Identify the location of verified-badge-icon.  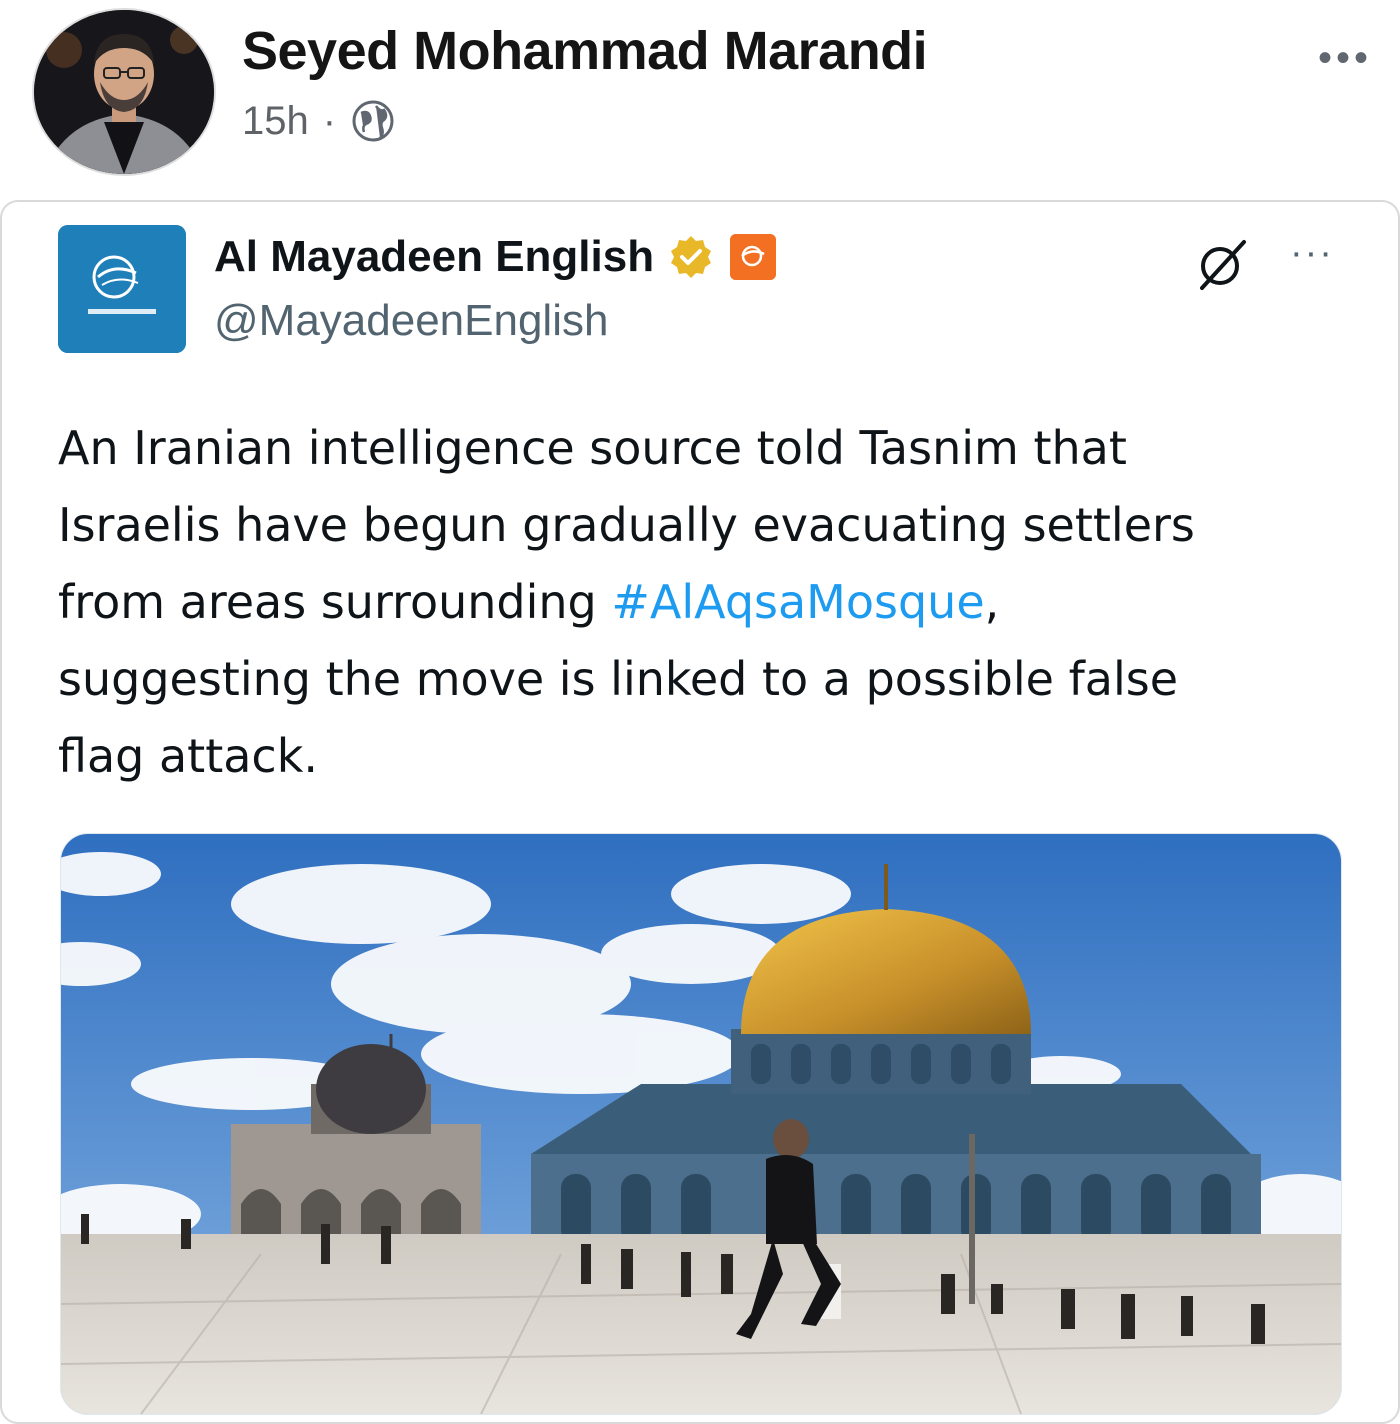
(691, 257).